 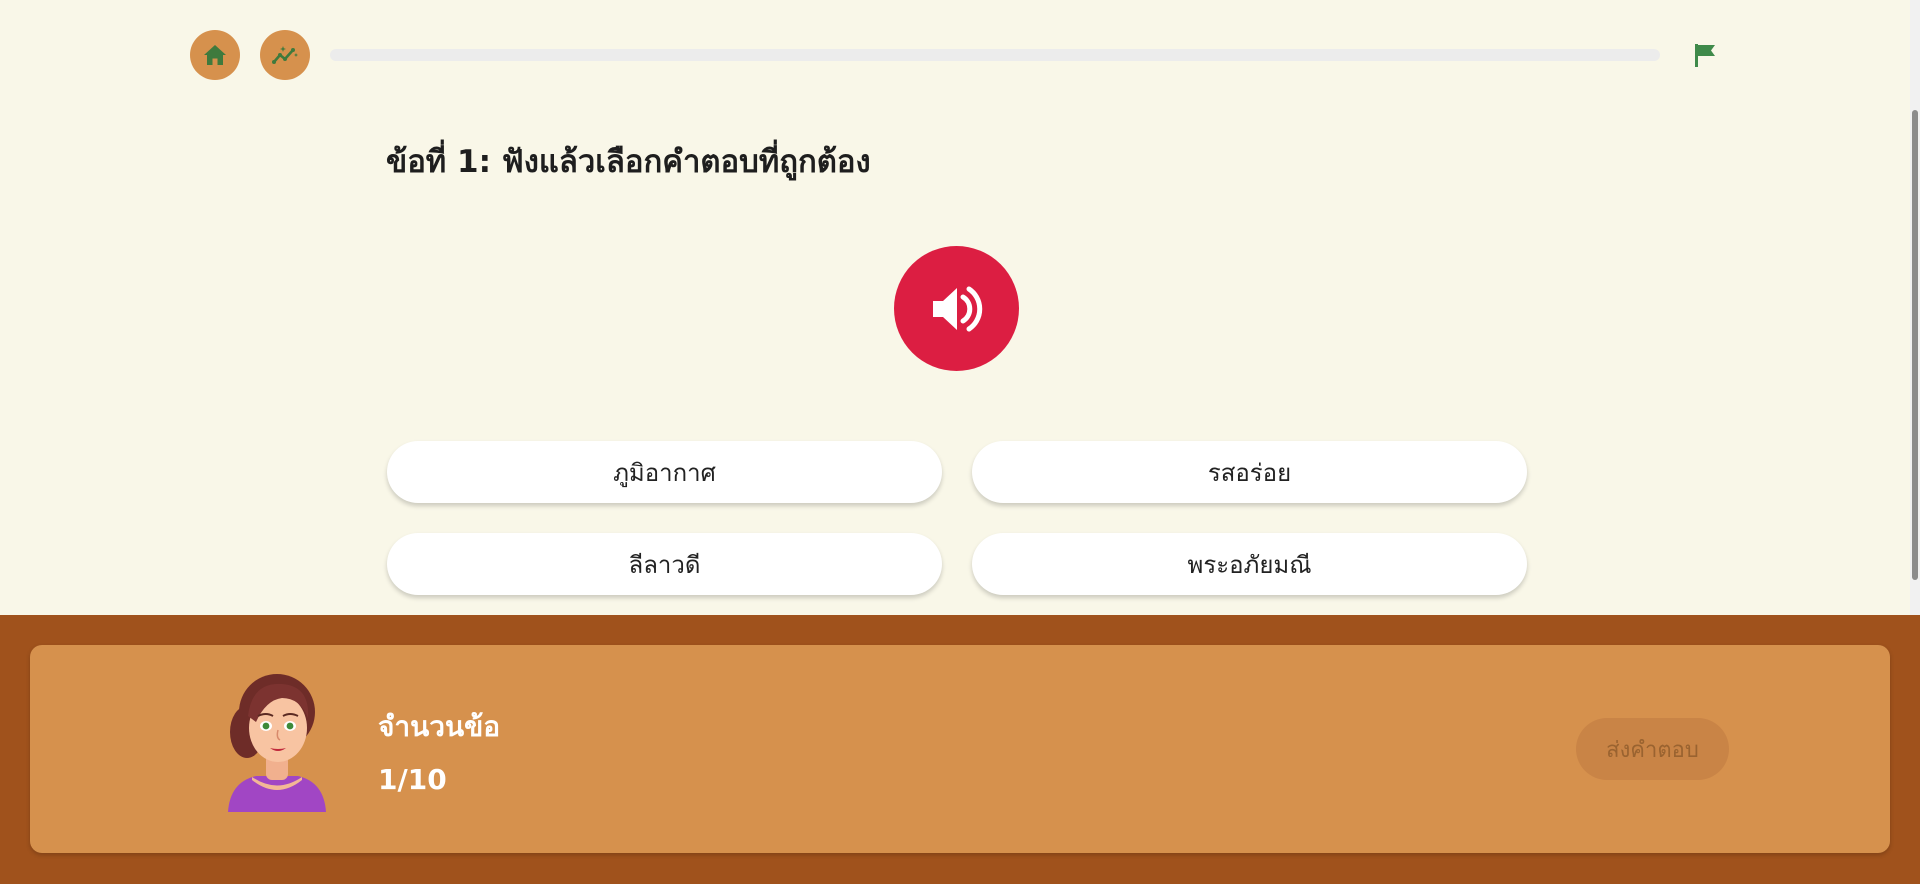 I want to click on question-title: ข้อที่ 1: ฟังแล้วเลือกคำตอบที่ถูกต้อง, so click(x=628, y=162).